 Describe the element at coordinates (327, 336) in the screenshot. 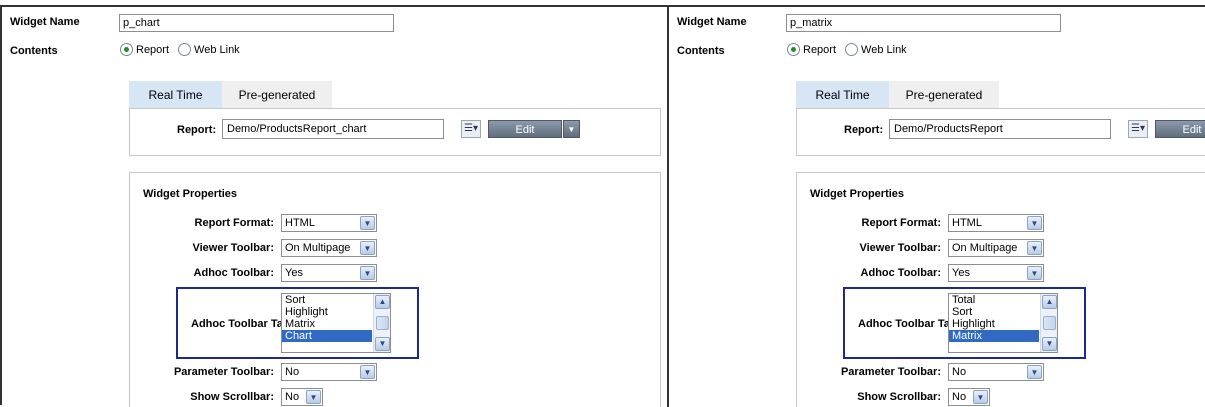

I see `list-item-selected: Chart` at that location.